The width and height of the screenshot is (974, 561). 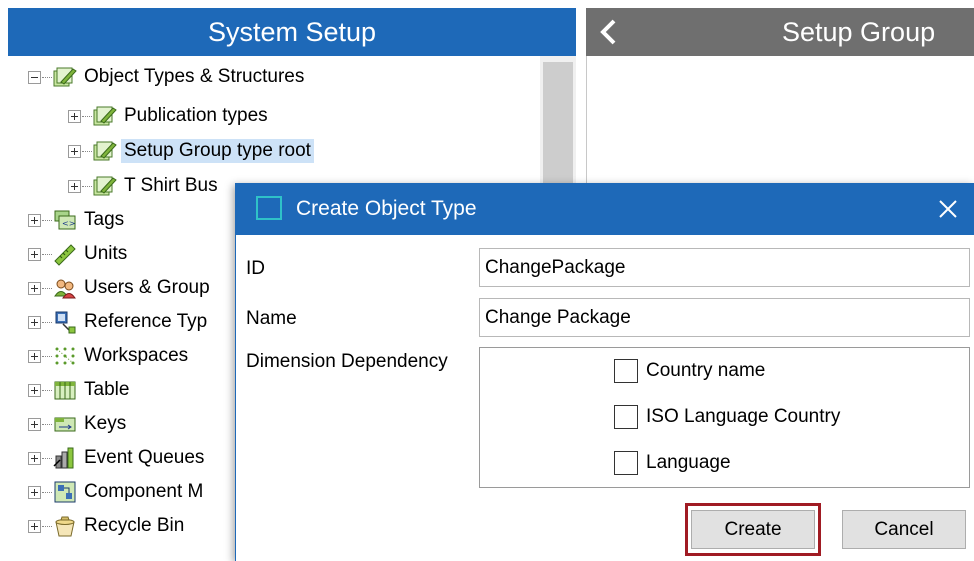 What do you see at coordinates (255, 268) in the screenshot?
I see `id-label: ID` at bounding box center [255, 268].